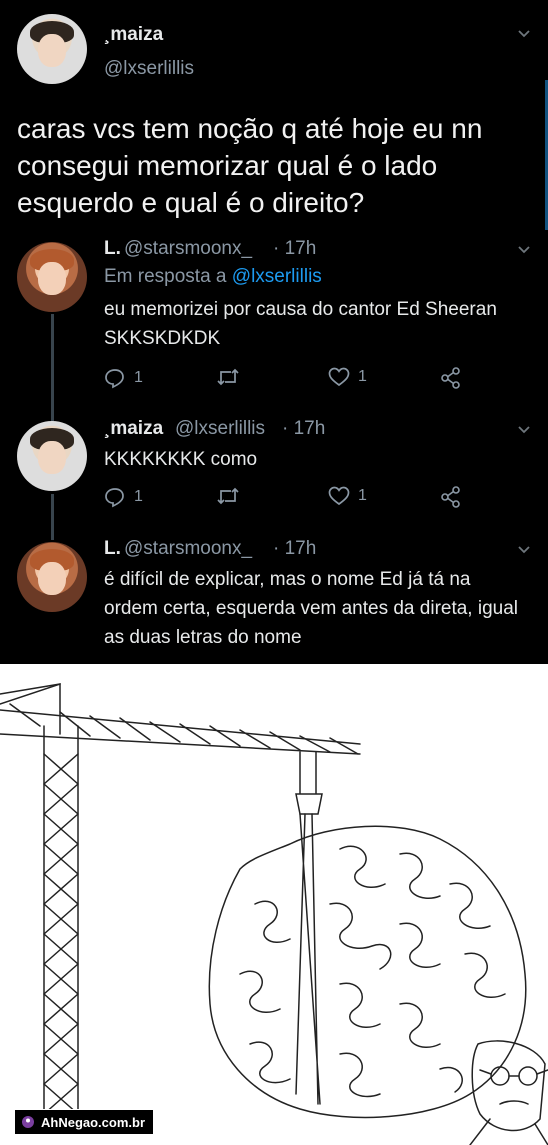  What do you see at coordinates (165, 276) in the screenshot?
I see `reply-prefix: Em resposta a` at bounding box center [165, 276].